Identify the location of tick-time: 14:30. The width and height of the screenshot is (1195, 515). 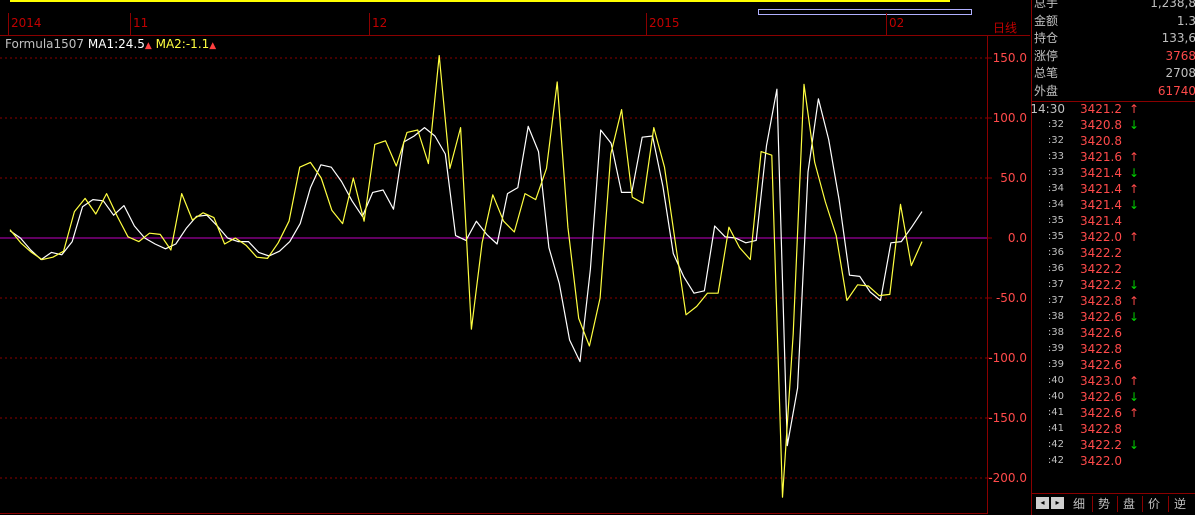
(1047, 109).